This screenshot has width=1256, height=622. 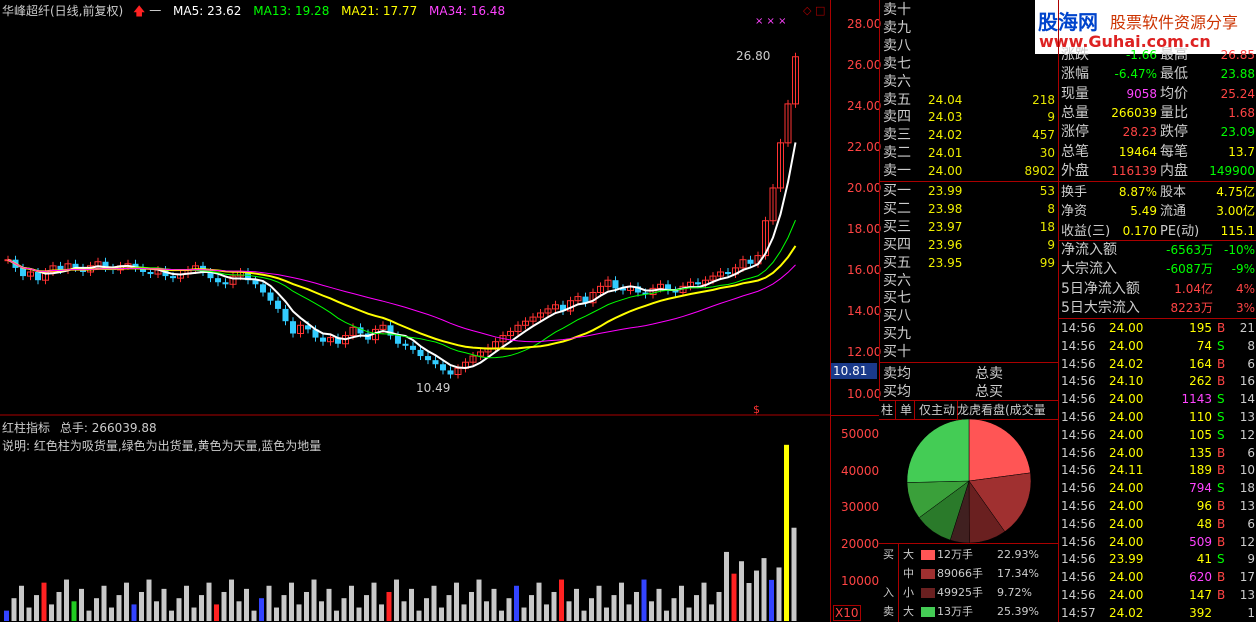 I want to click on avg-buy-label: 买均, so click(x=897, y=392).